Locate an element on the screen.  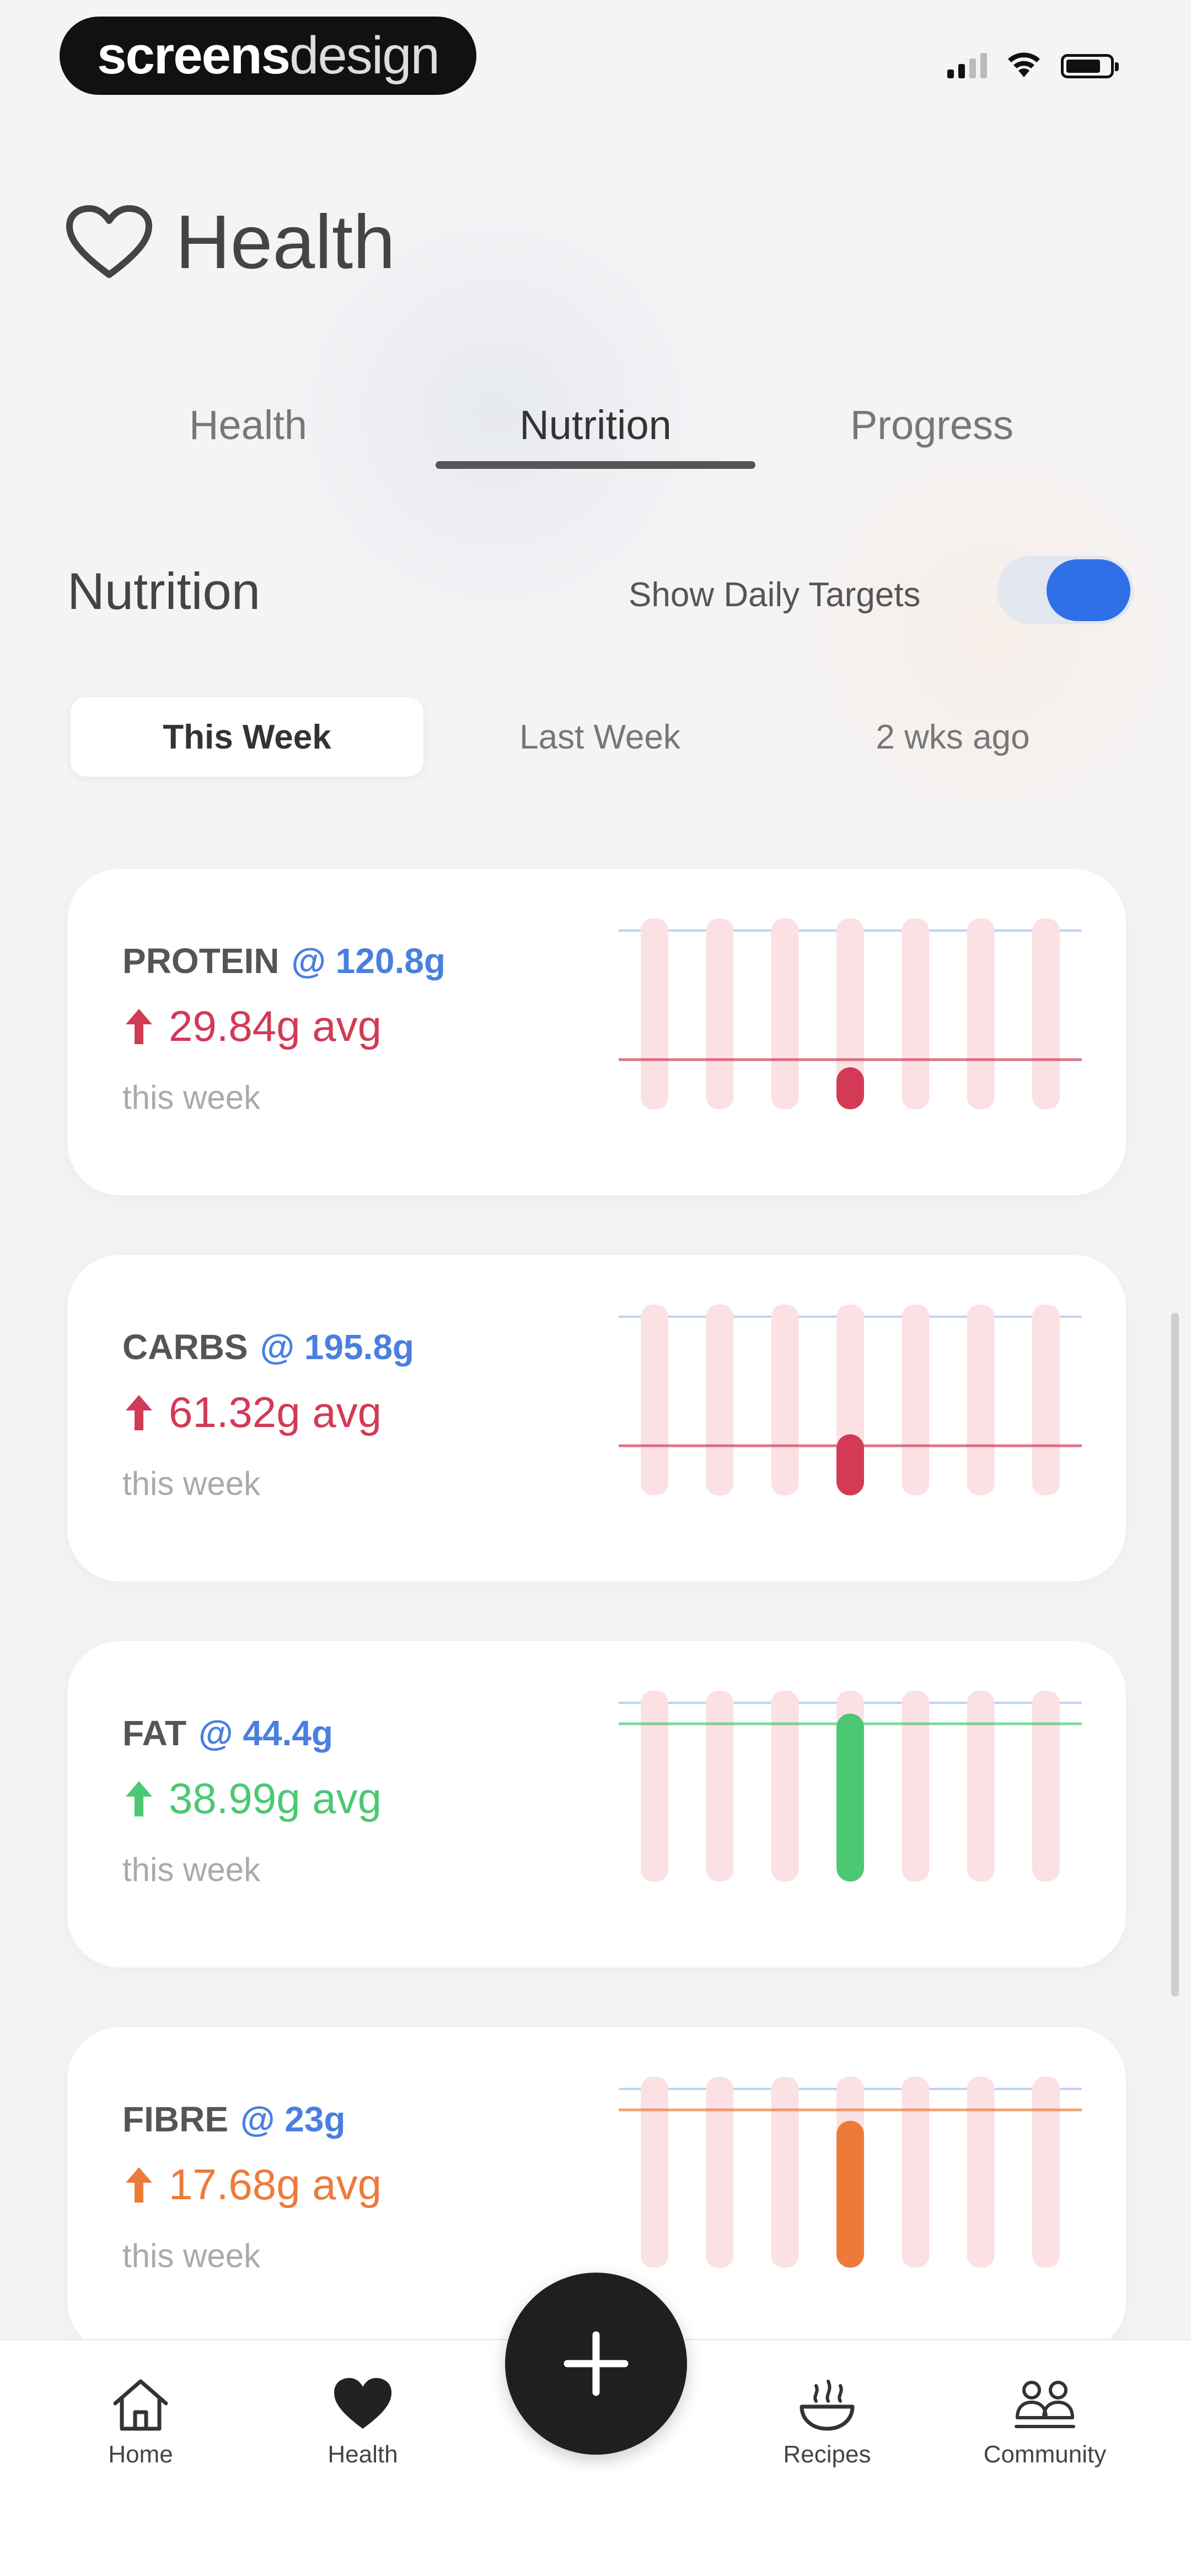
nav-recipes-label: Recipes is located at coordinates (827, 2454).